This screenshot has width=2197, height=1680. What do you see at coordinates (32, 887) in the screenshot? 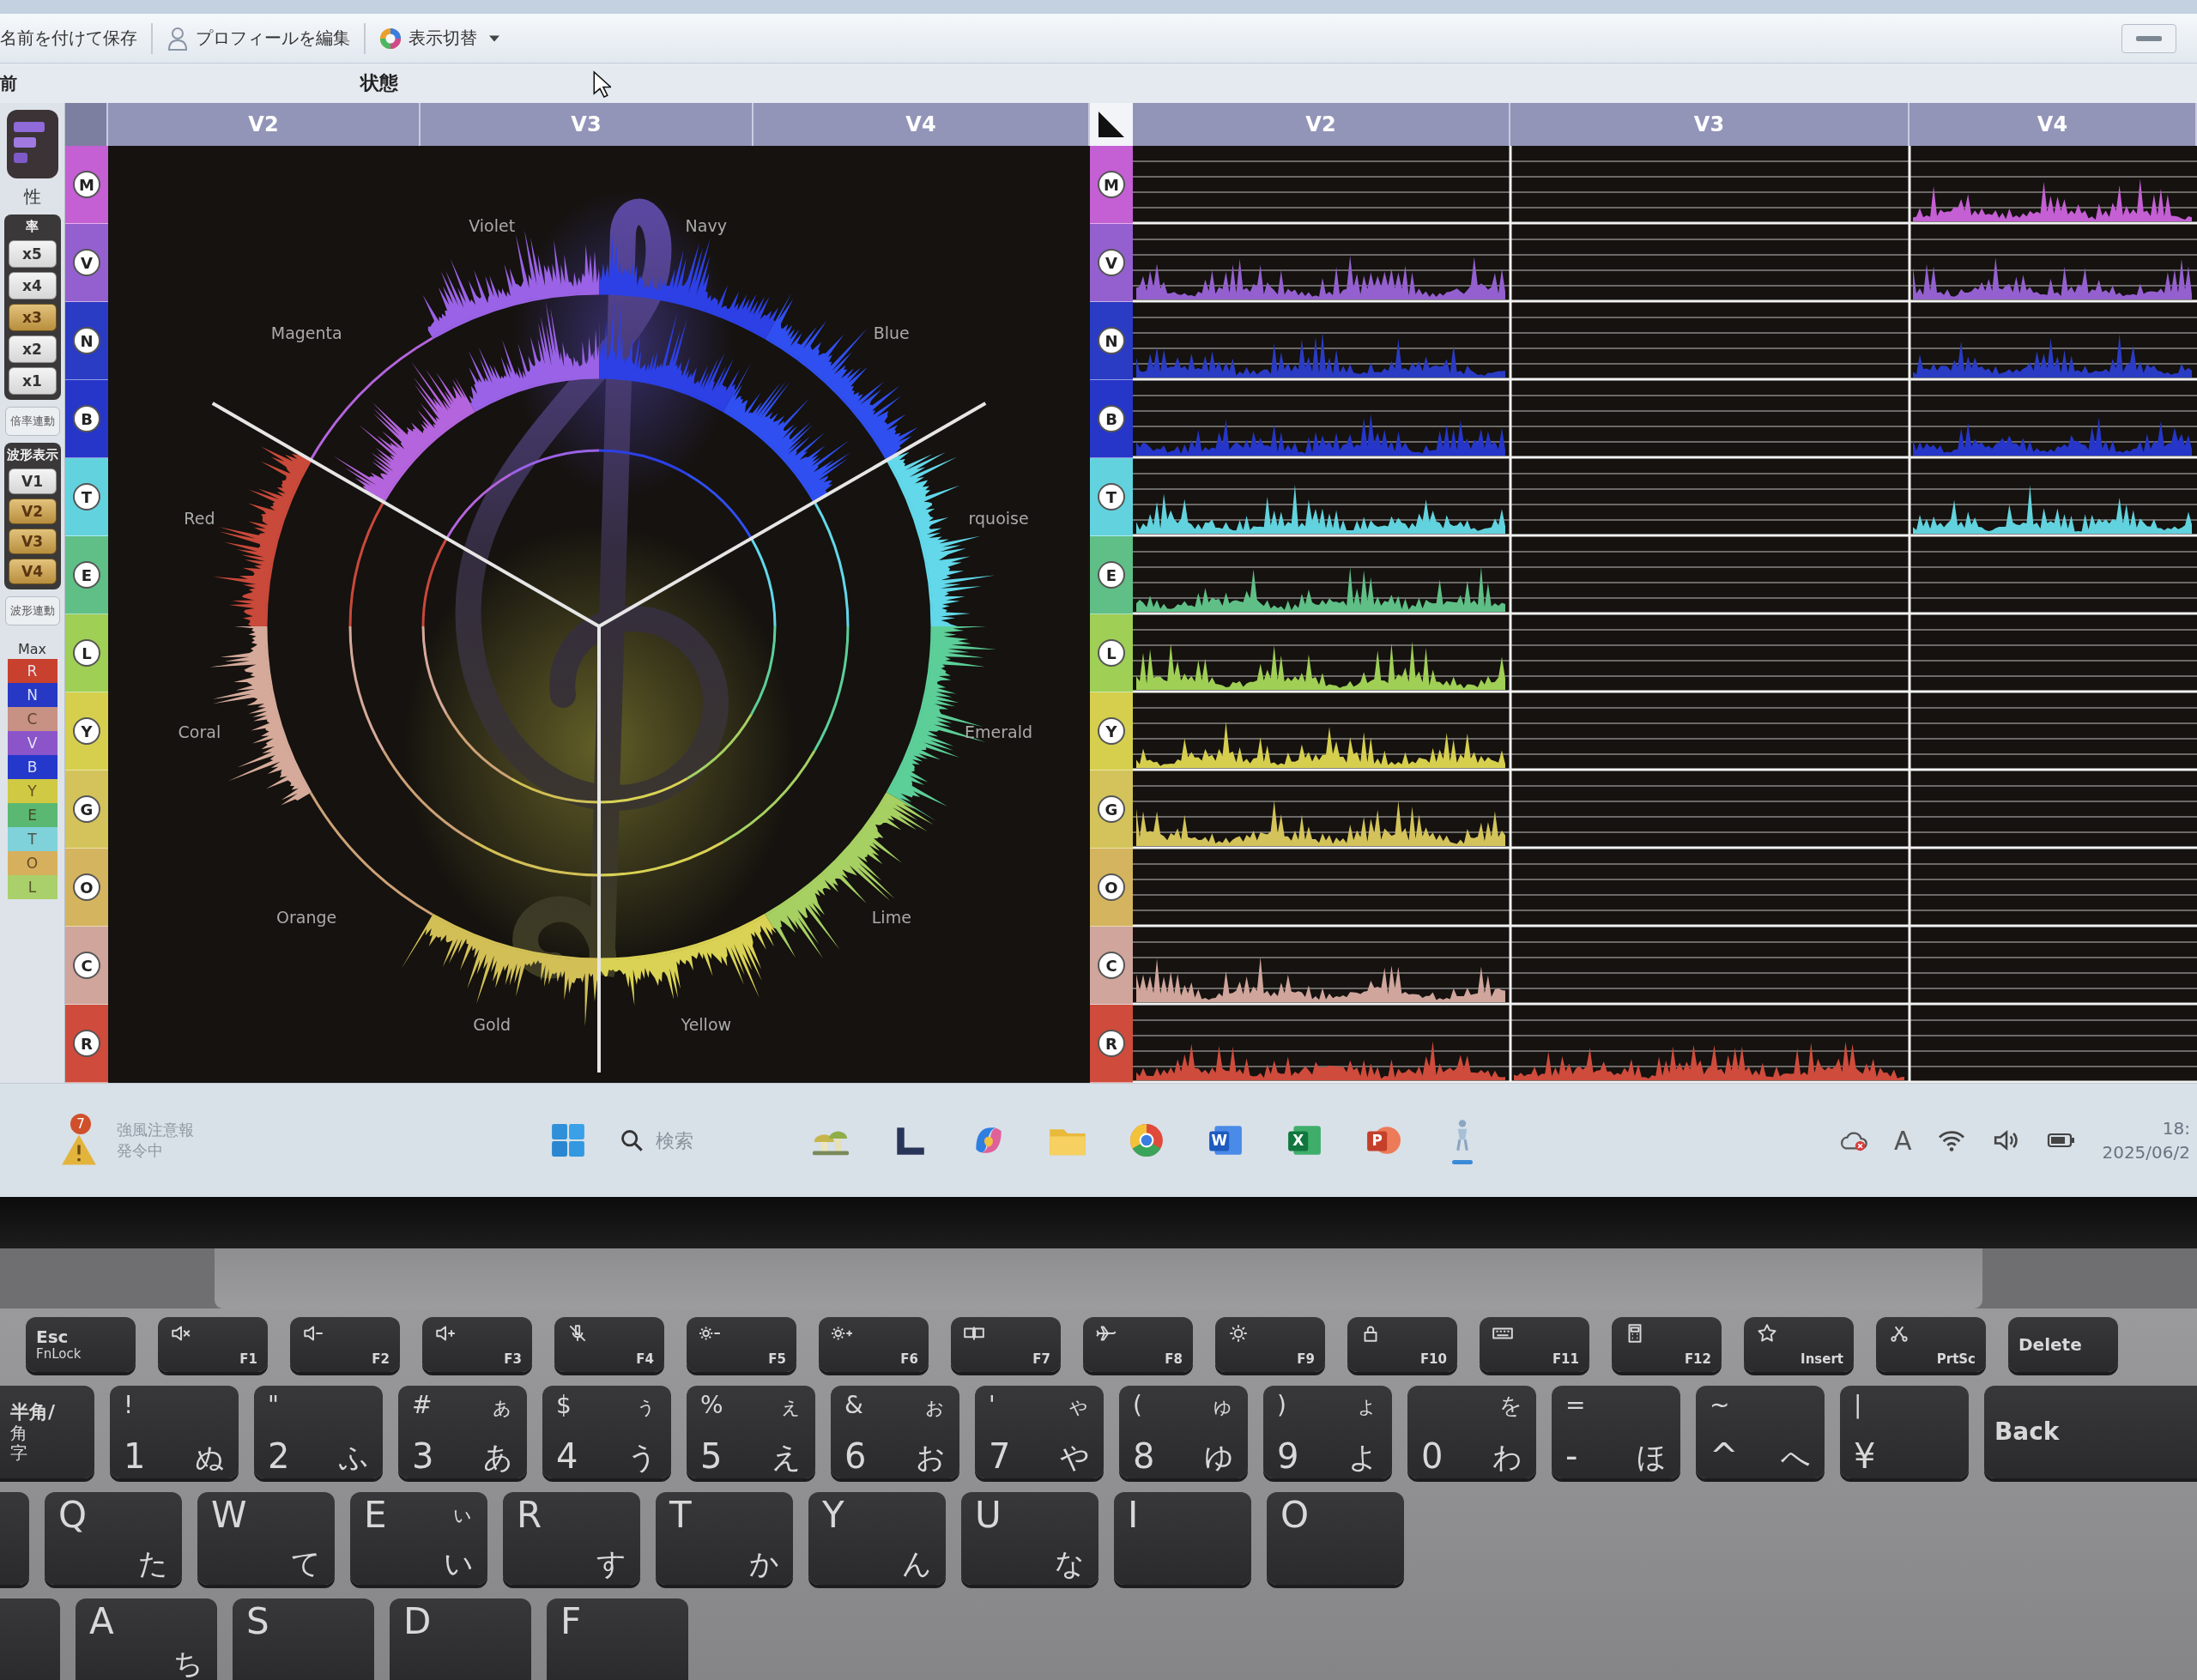
I see `legend-item: L` at bounding box center [32, 887].